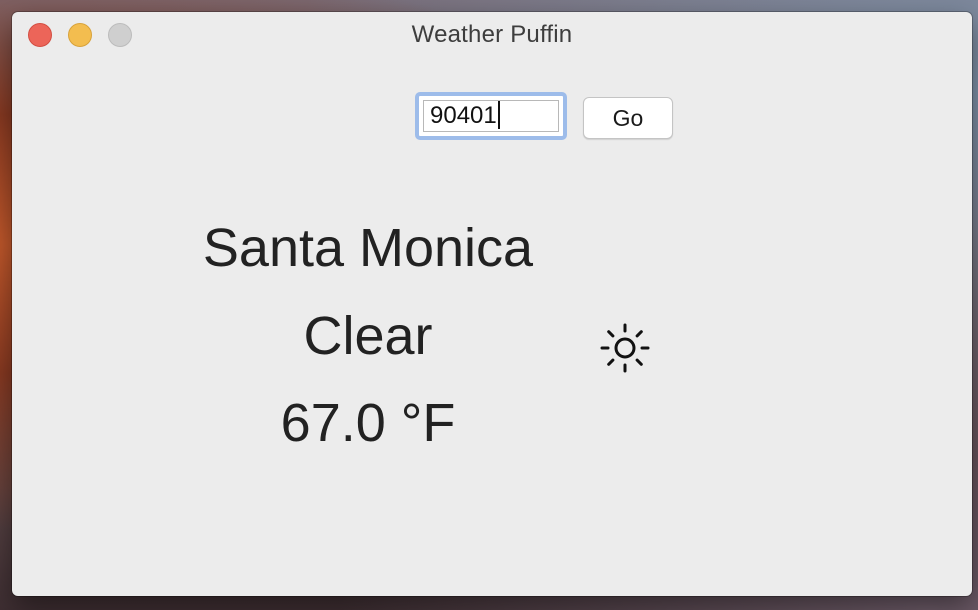 The height and width of the screenshot is (610, 978). I want to click on zip-code-input: 90401, so click(491, 116).